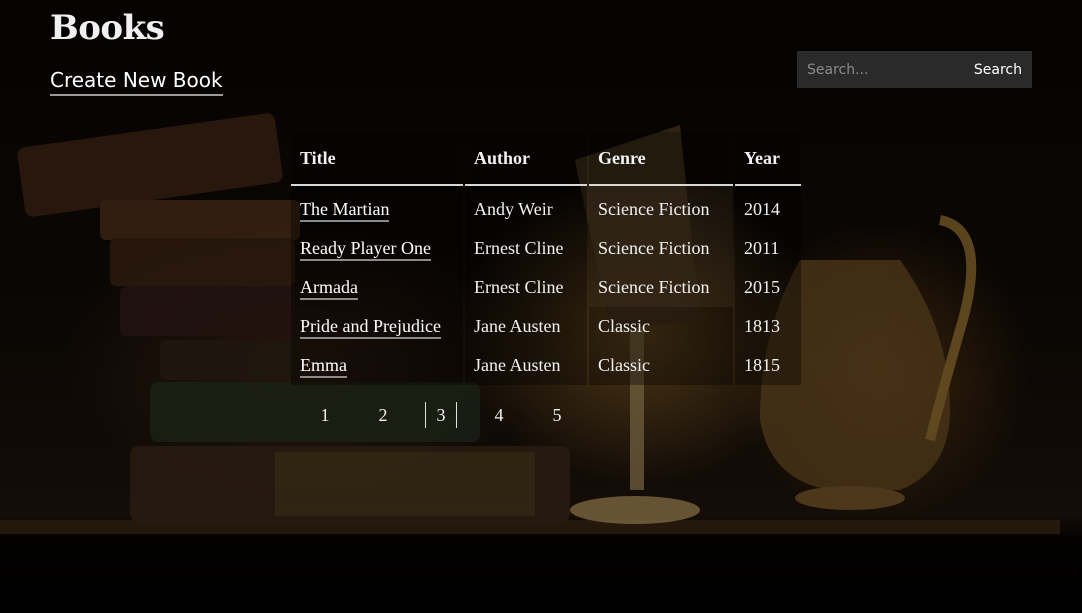  What do you see at coordinates (365, 249) in the screenshot?
I see `book-title-link: Ready Player One` at bounding box center [365, 249].